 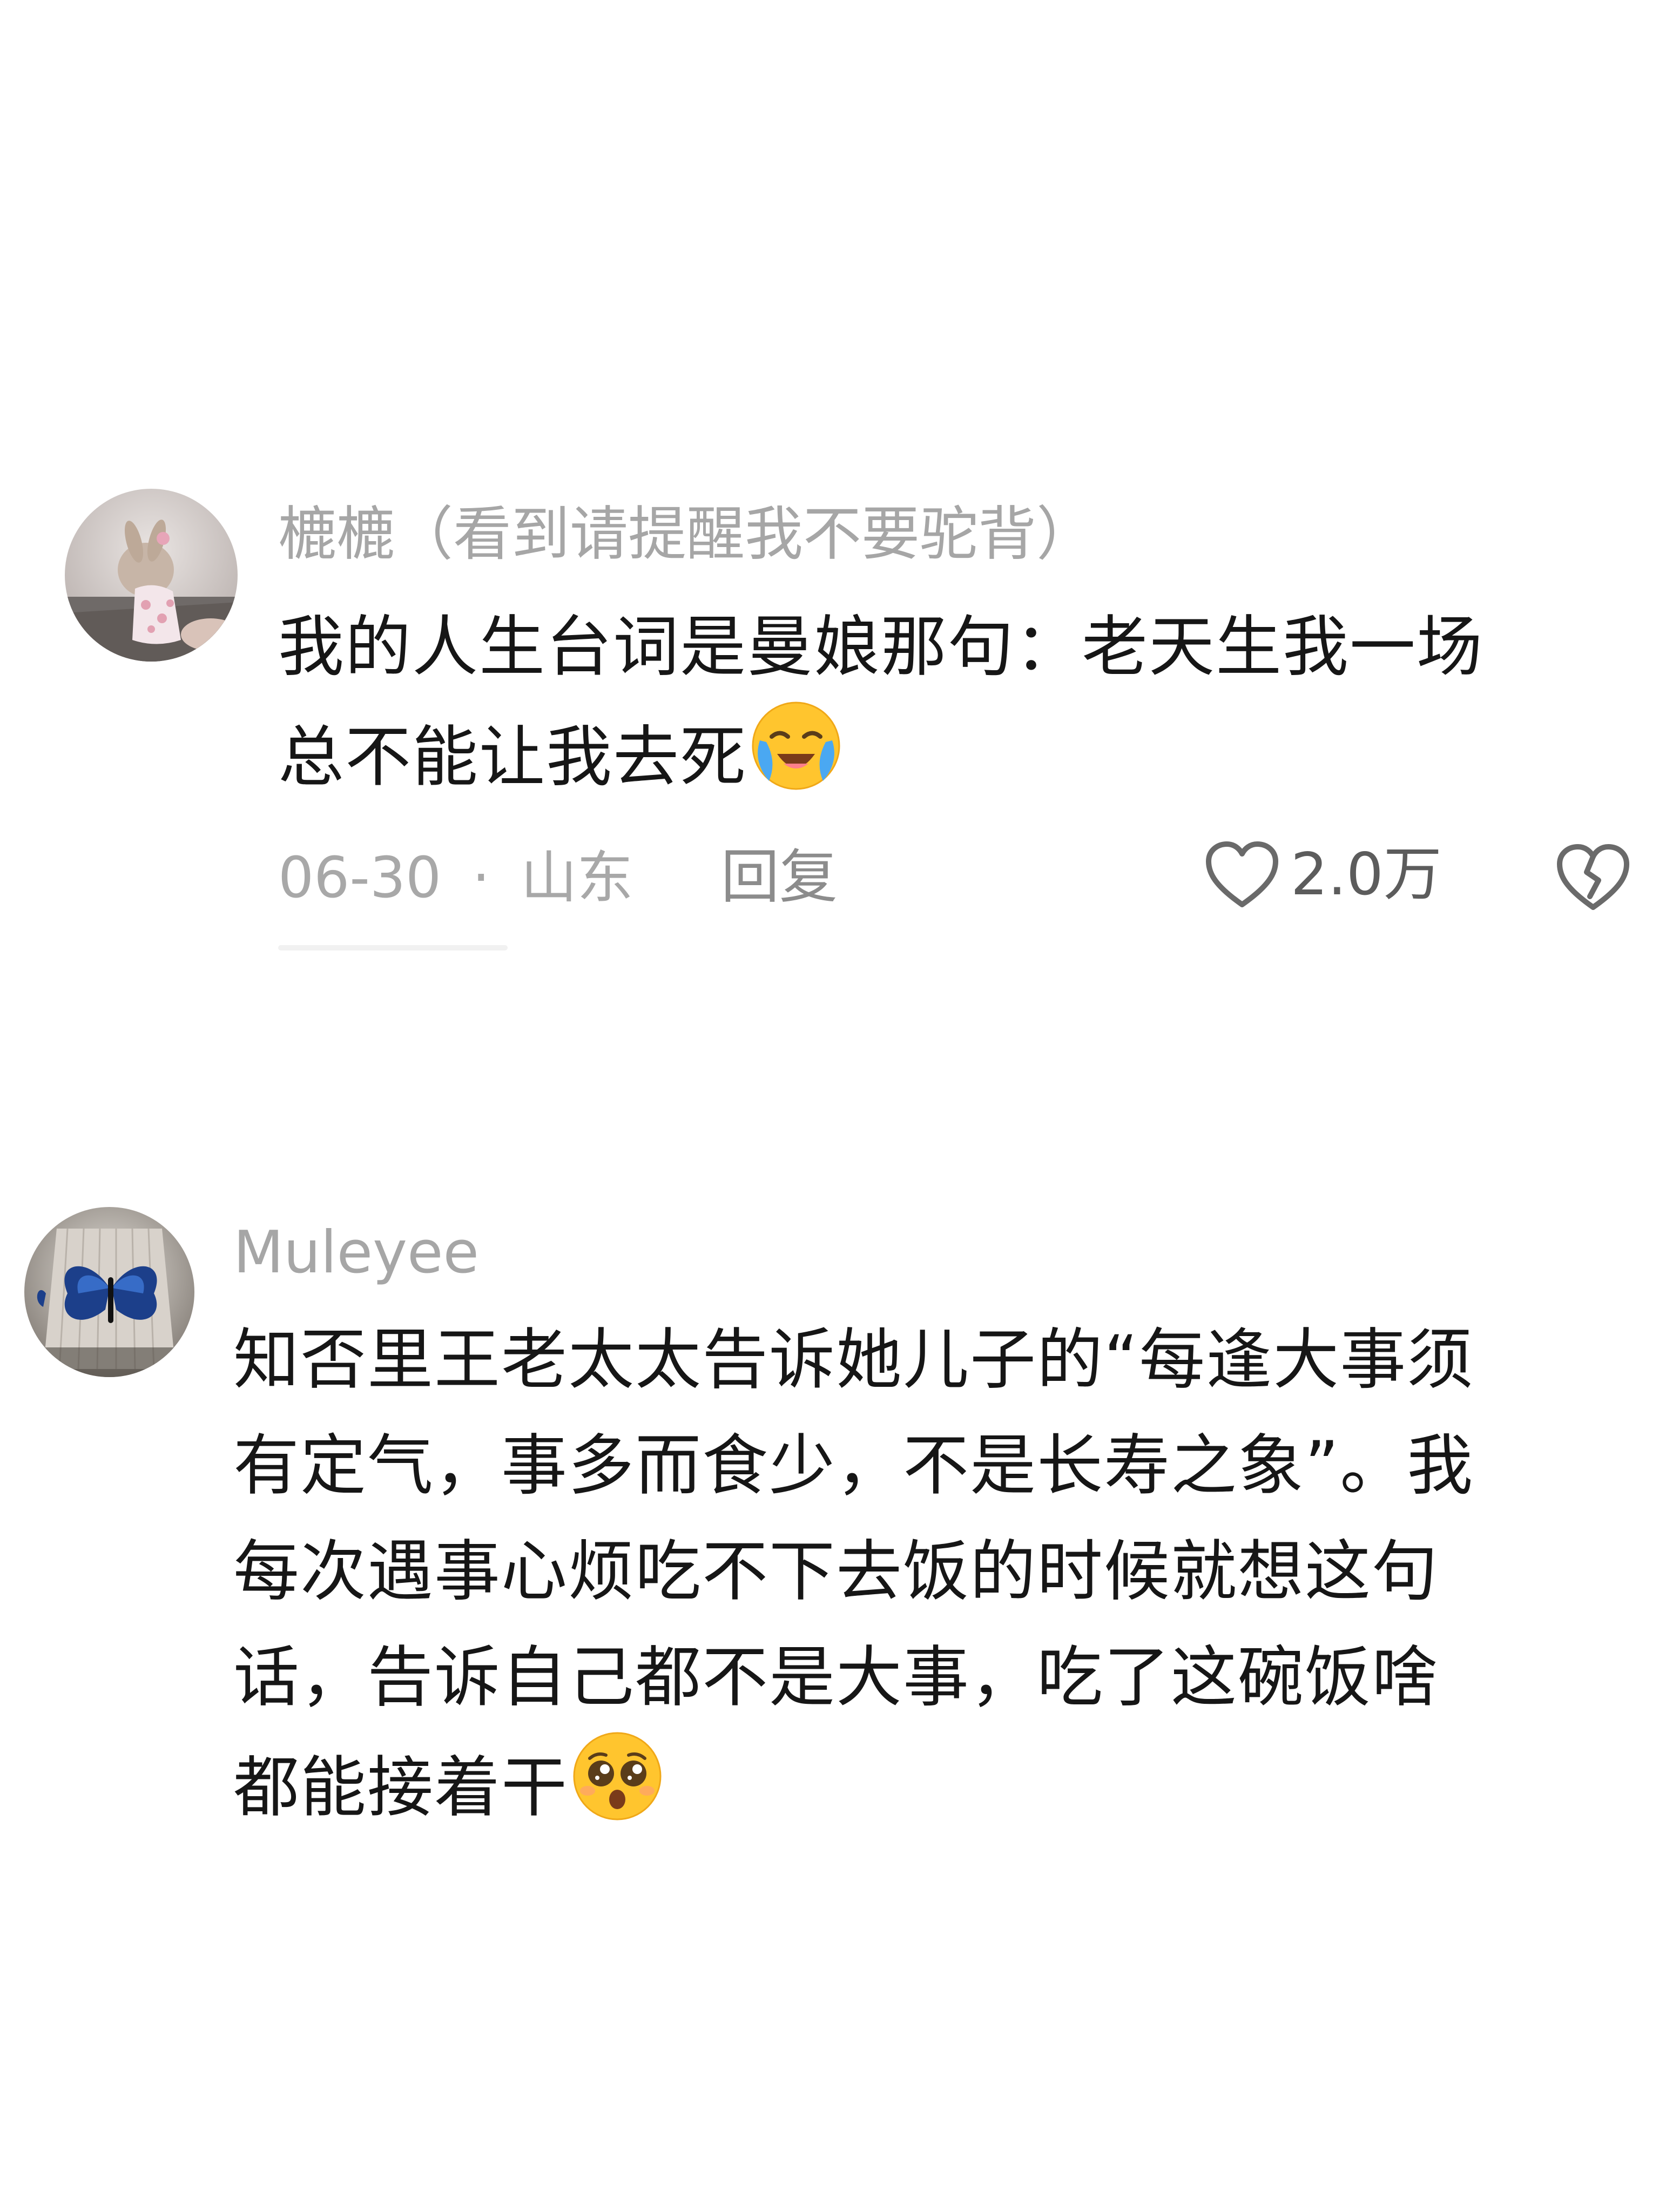 What do you see at coordinates (356, 1253) in the screenshot?
I see `username: Muleyee` at bounding box center [356, 1253].